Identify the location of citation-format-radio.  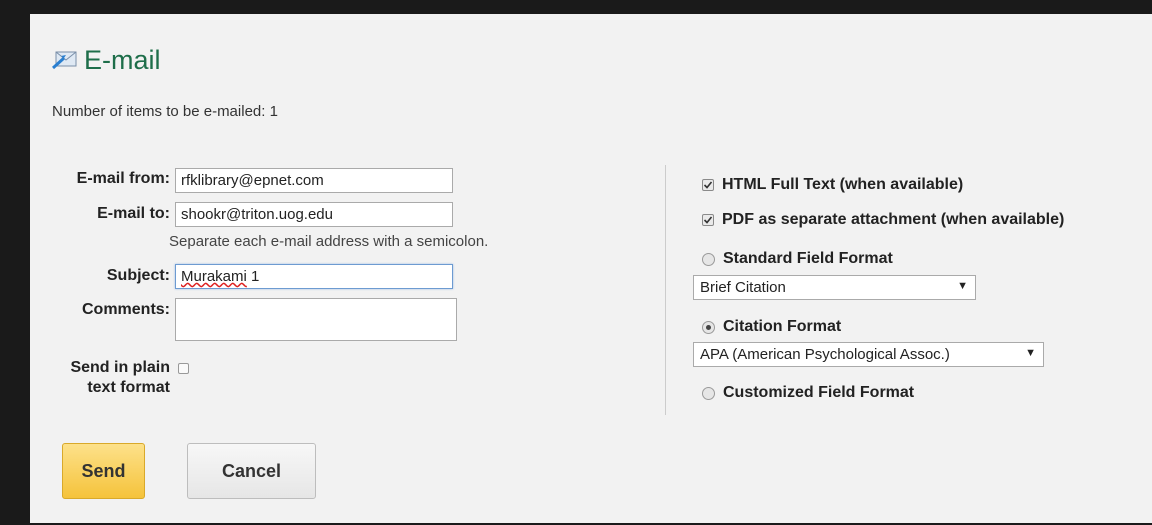
(708, 327).